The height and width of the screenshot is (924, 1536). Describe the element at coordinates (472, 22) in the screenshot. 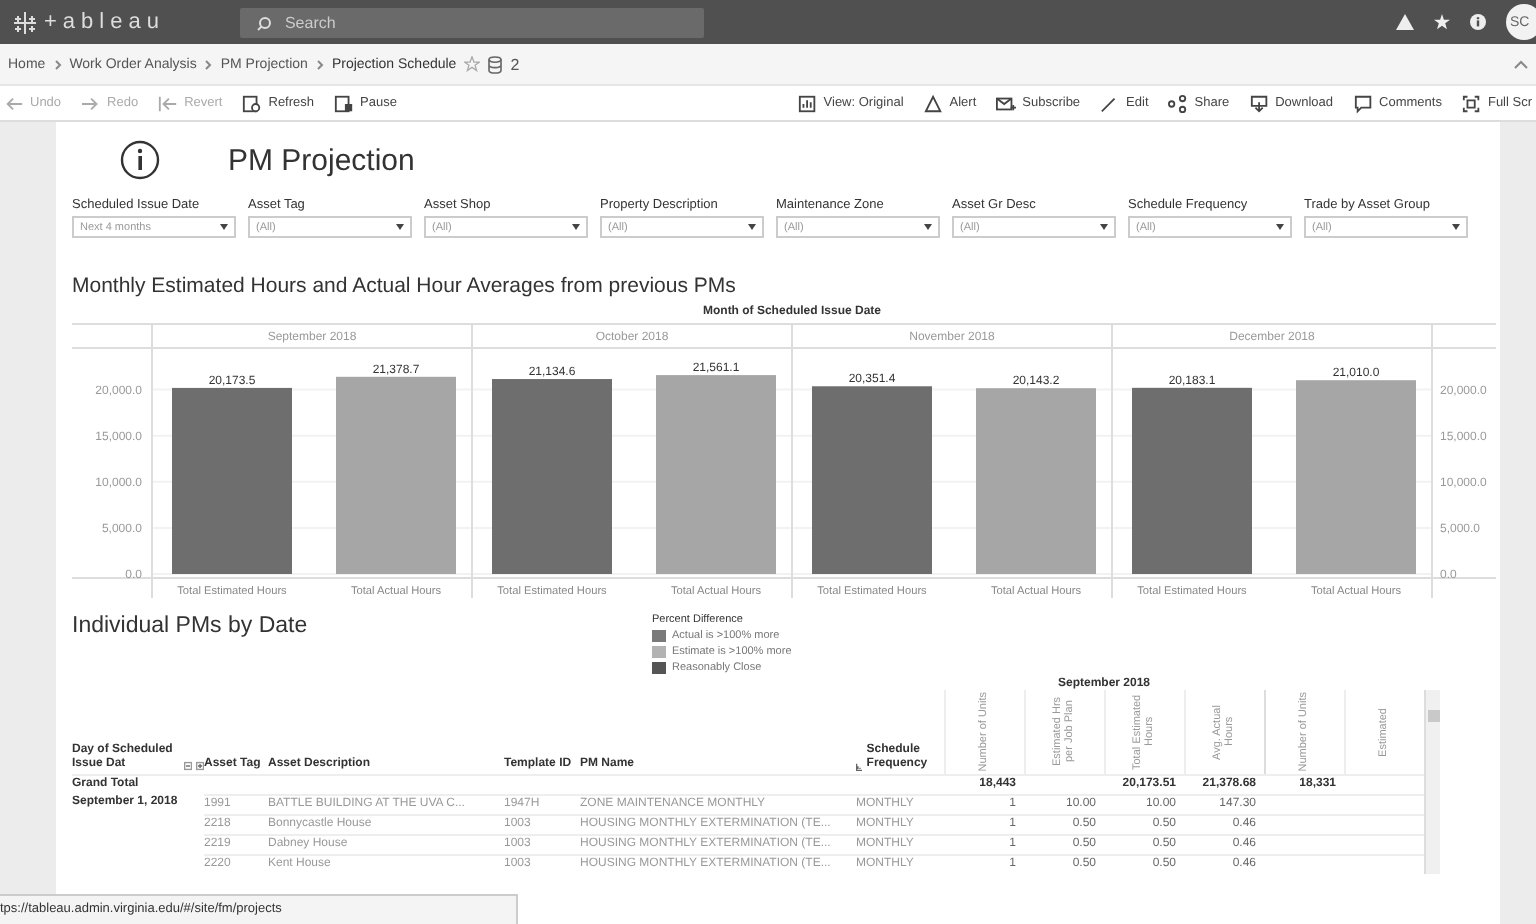

I see `search-field: Search` at that location.